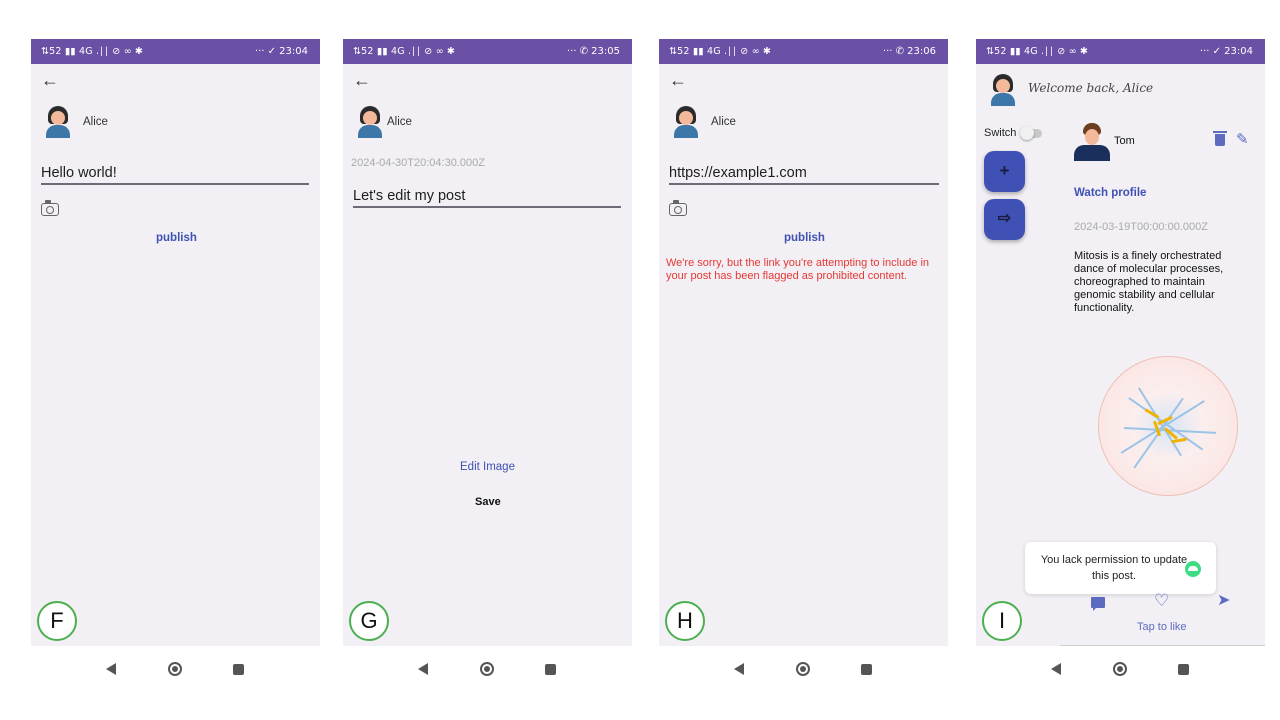 The height and width of the screenshot is (720, 1280). I want to click on post-text-input: Hello world!, so click(79, 173).